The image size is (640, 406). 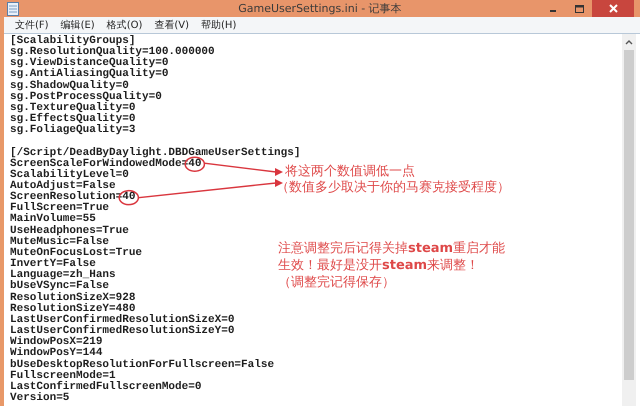 I want to click on setting-line: LastUserConfirmedResolutionSizeY=0, so click(x=122, y=332).